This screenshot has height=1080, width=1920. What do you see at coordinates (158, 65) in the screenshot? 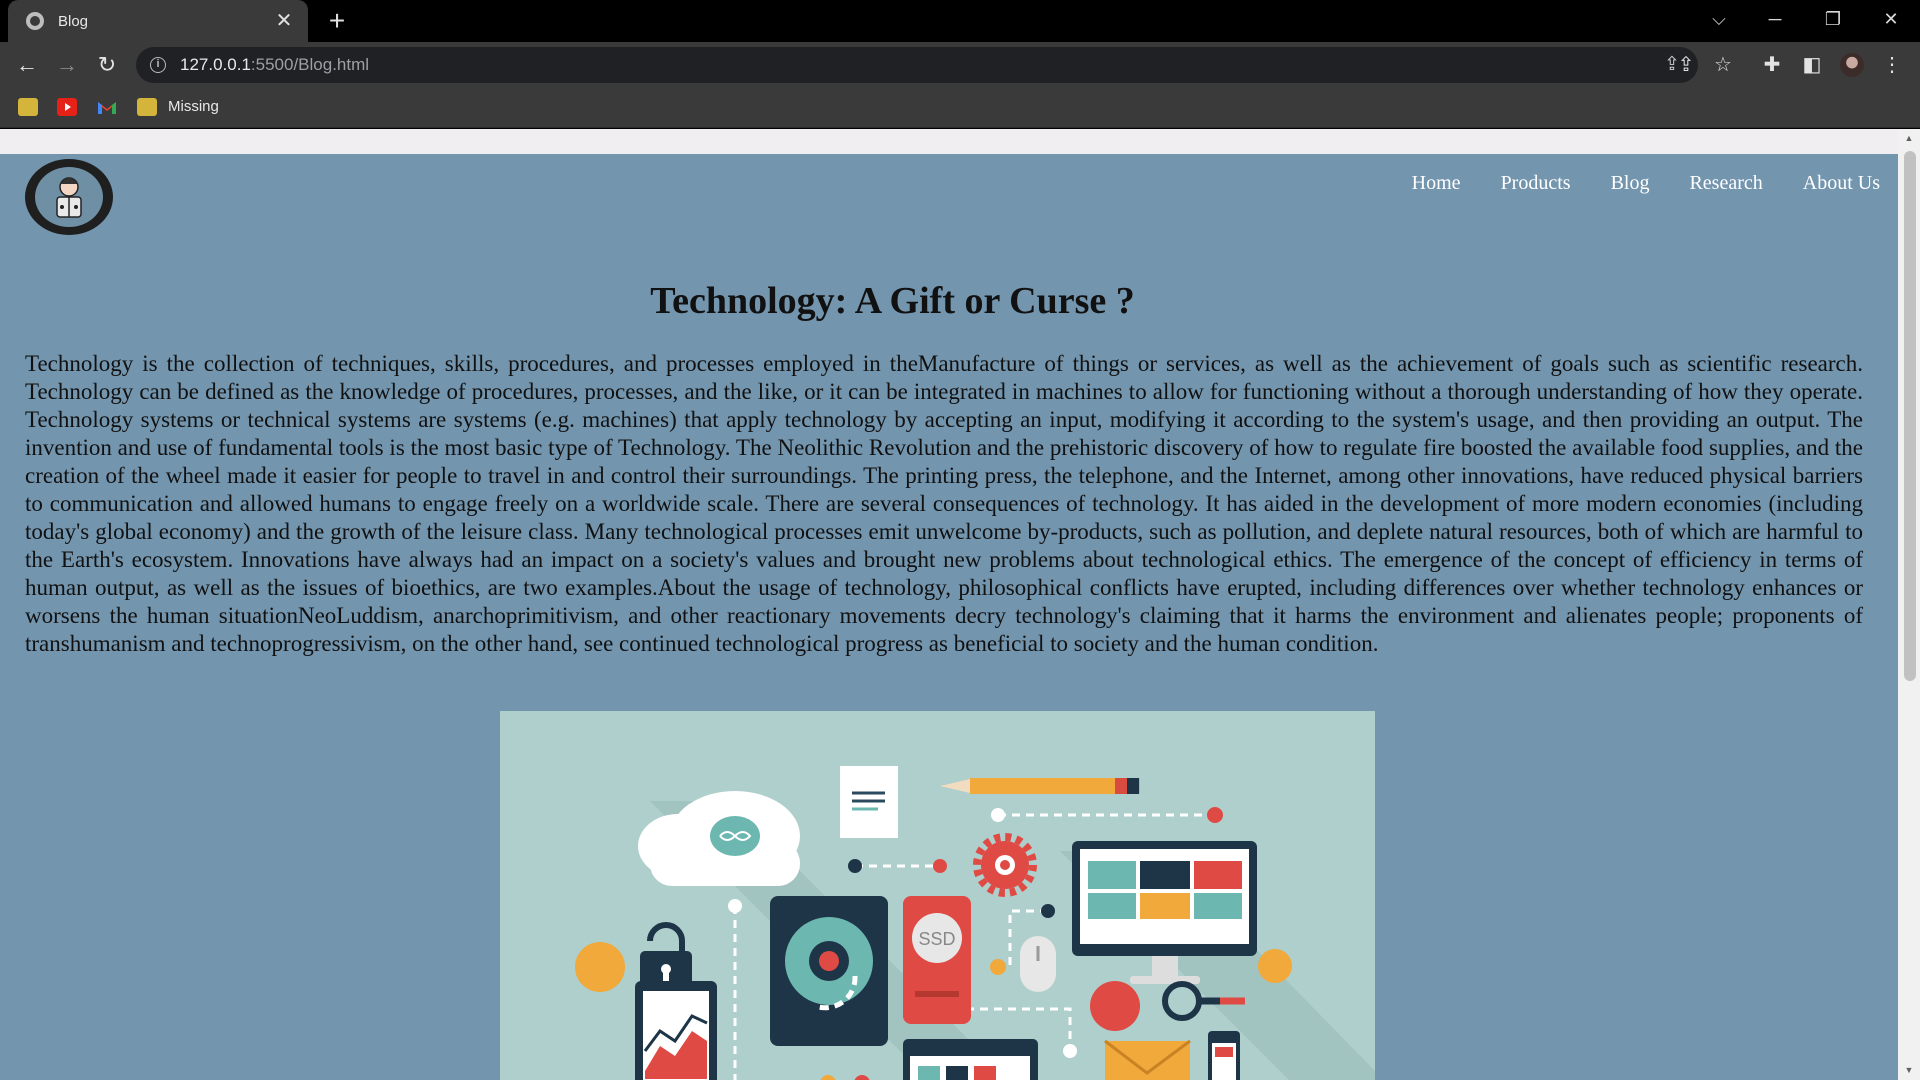
I see `site-info-icon: i` at bounding box center [158, 65].